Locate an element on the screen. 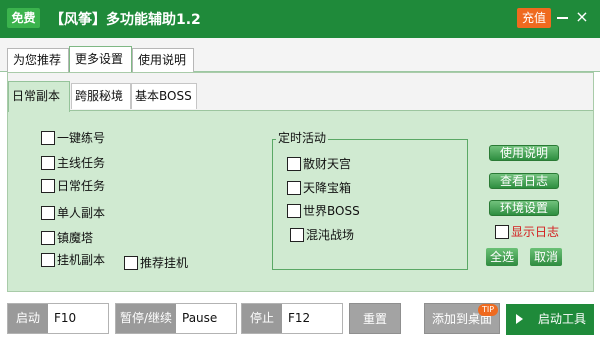 This screenshot has height=340, width=600. checkbox-demon-tower: 镇魔塔 is located at coordinates (67, 238).